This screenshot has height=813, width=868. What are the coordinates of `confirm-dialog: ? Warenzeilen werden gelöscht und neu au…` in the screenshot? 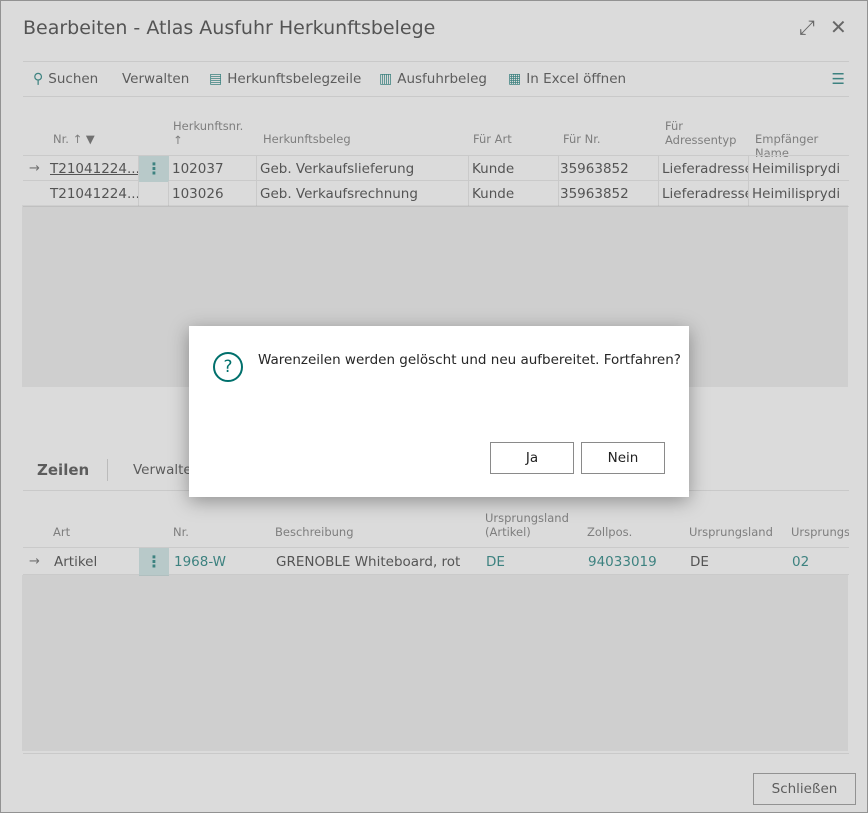 It's located at (439, 411).